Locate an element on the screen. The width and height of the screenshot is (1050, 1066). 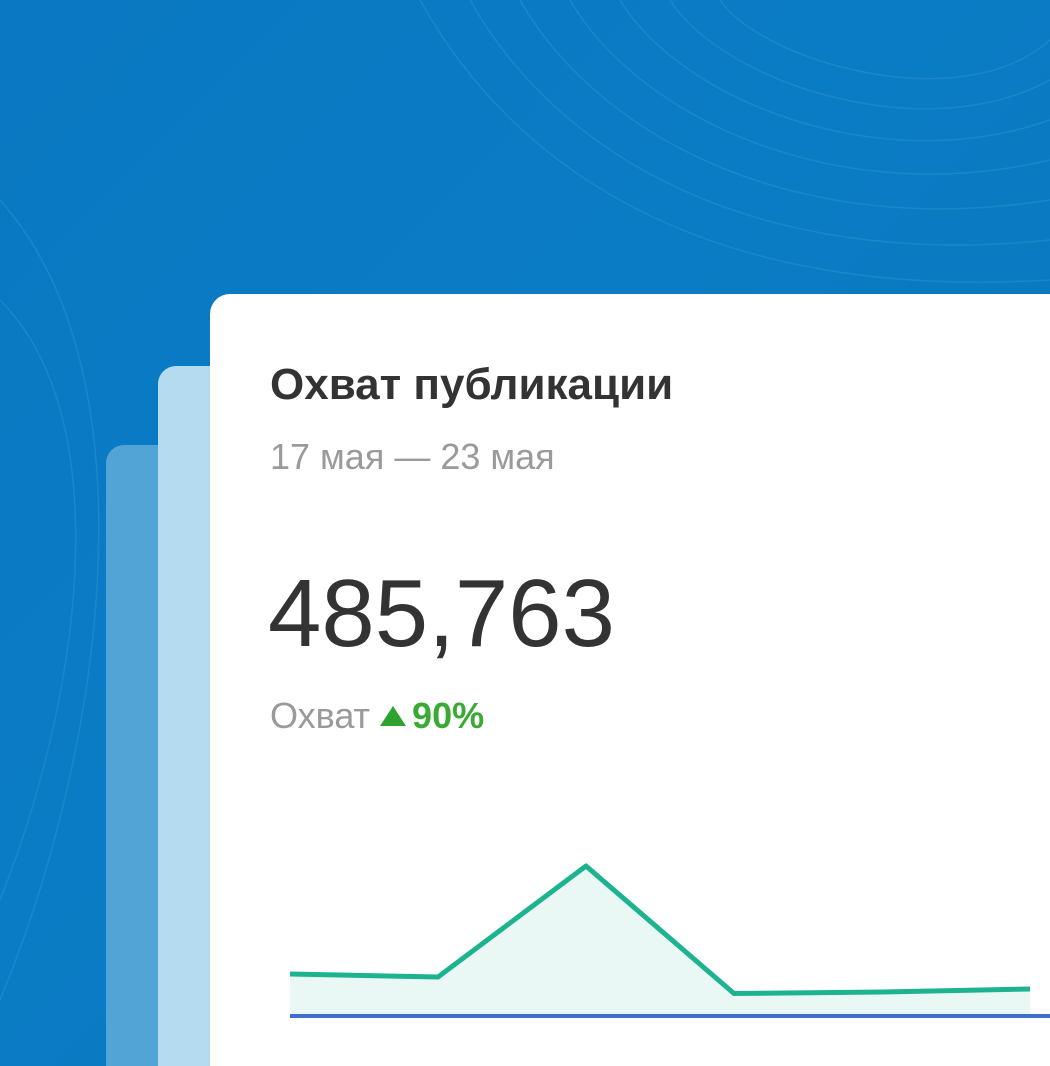
metric-label: Охват is located at coordinates (320, 715).